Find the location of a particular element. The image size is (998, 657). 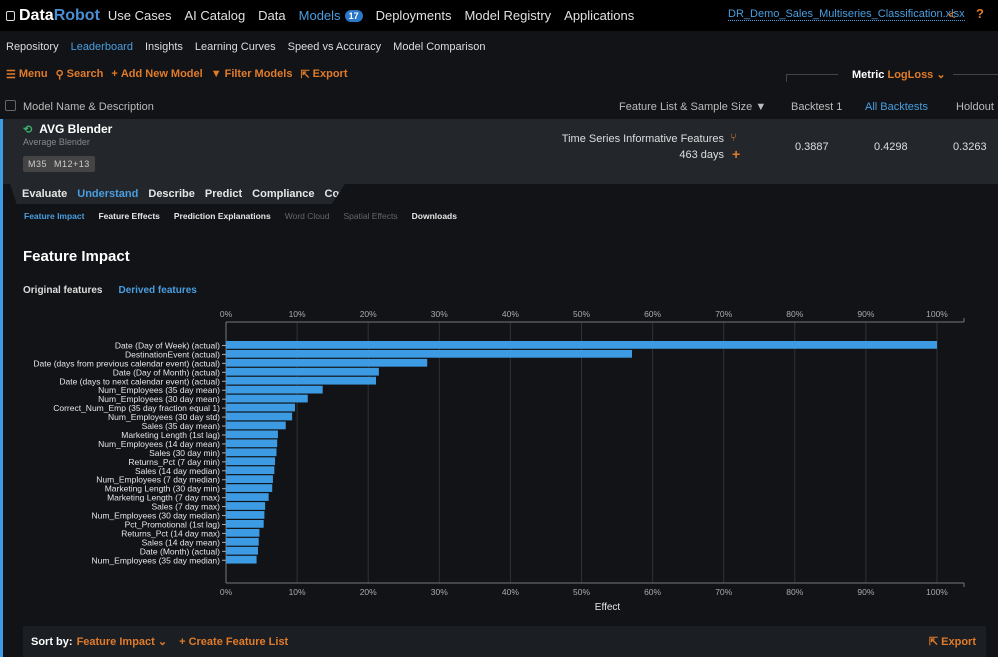

x-tick-label-bottom: 100% is located at coordinates (937, 592).